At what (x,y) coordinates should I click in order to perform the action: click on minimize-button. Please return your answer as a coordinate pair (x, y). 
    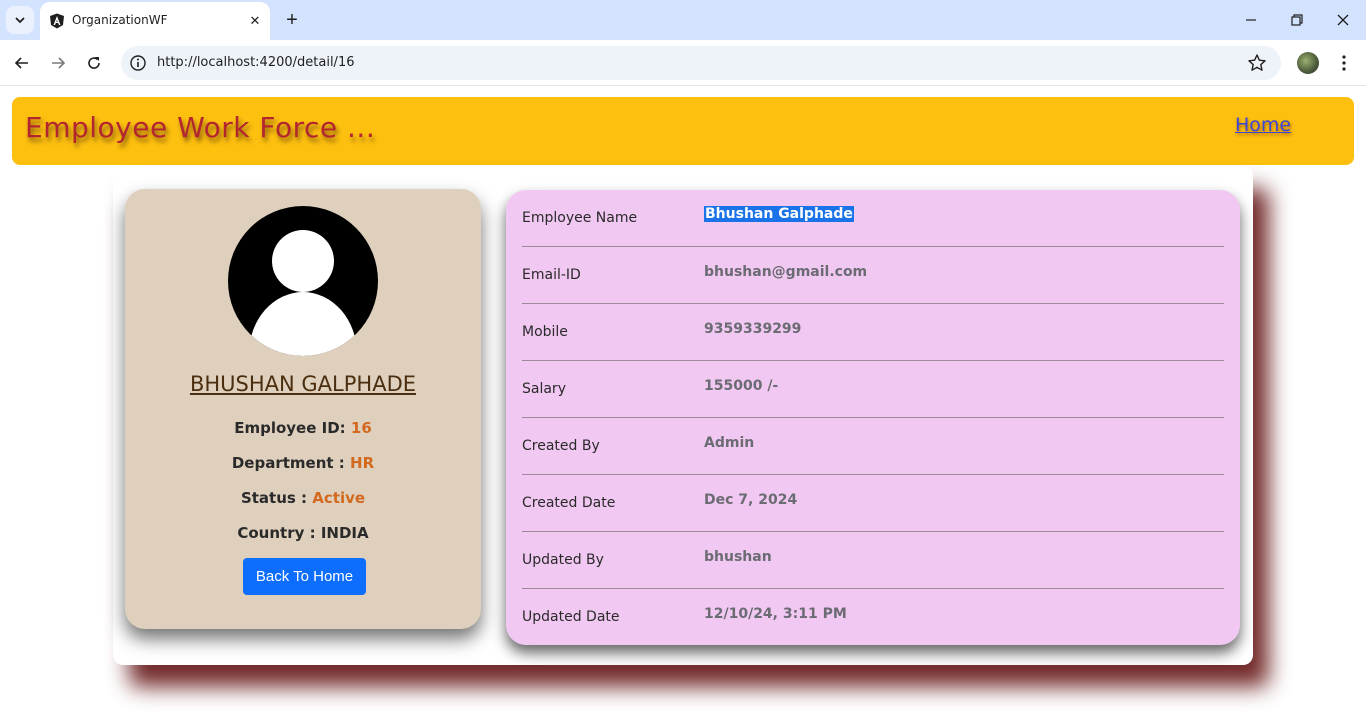
    Looking at the image, I should click on (1251, 20).